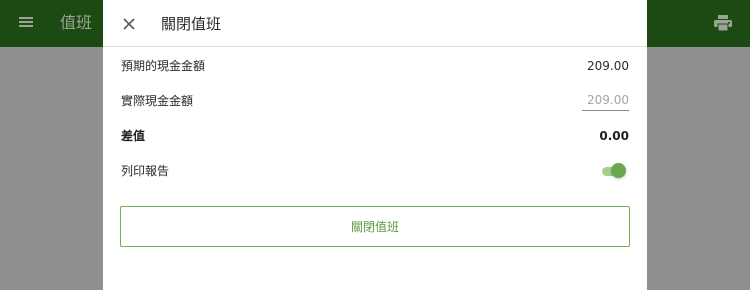 The width and height of the screenshot is (750, 290). What do you see at coordinates (375, 171) in the screenshot?
I see `print-report-row: 列印報告` at bounding box center [375, 171].